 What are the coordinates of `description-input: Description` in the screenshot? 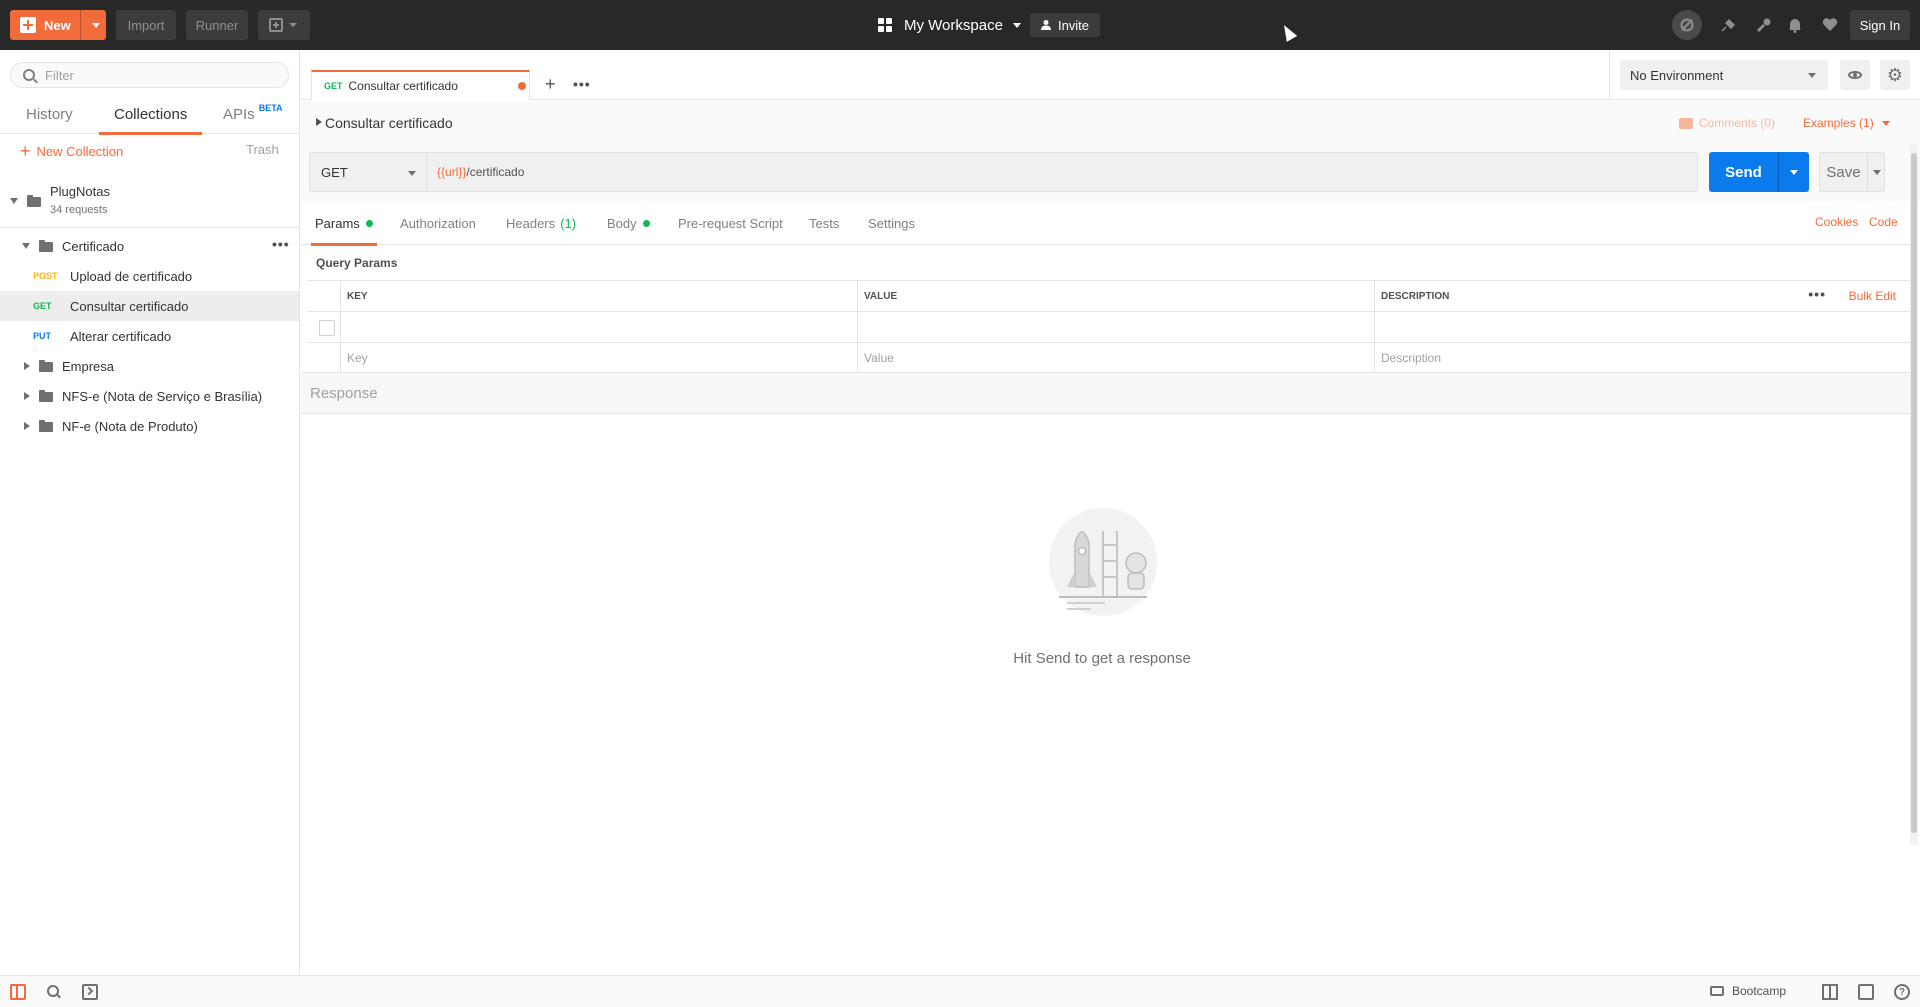 It's located at (1642, 358).